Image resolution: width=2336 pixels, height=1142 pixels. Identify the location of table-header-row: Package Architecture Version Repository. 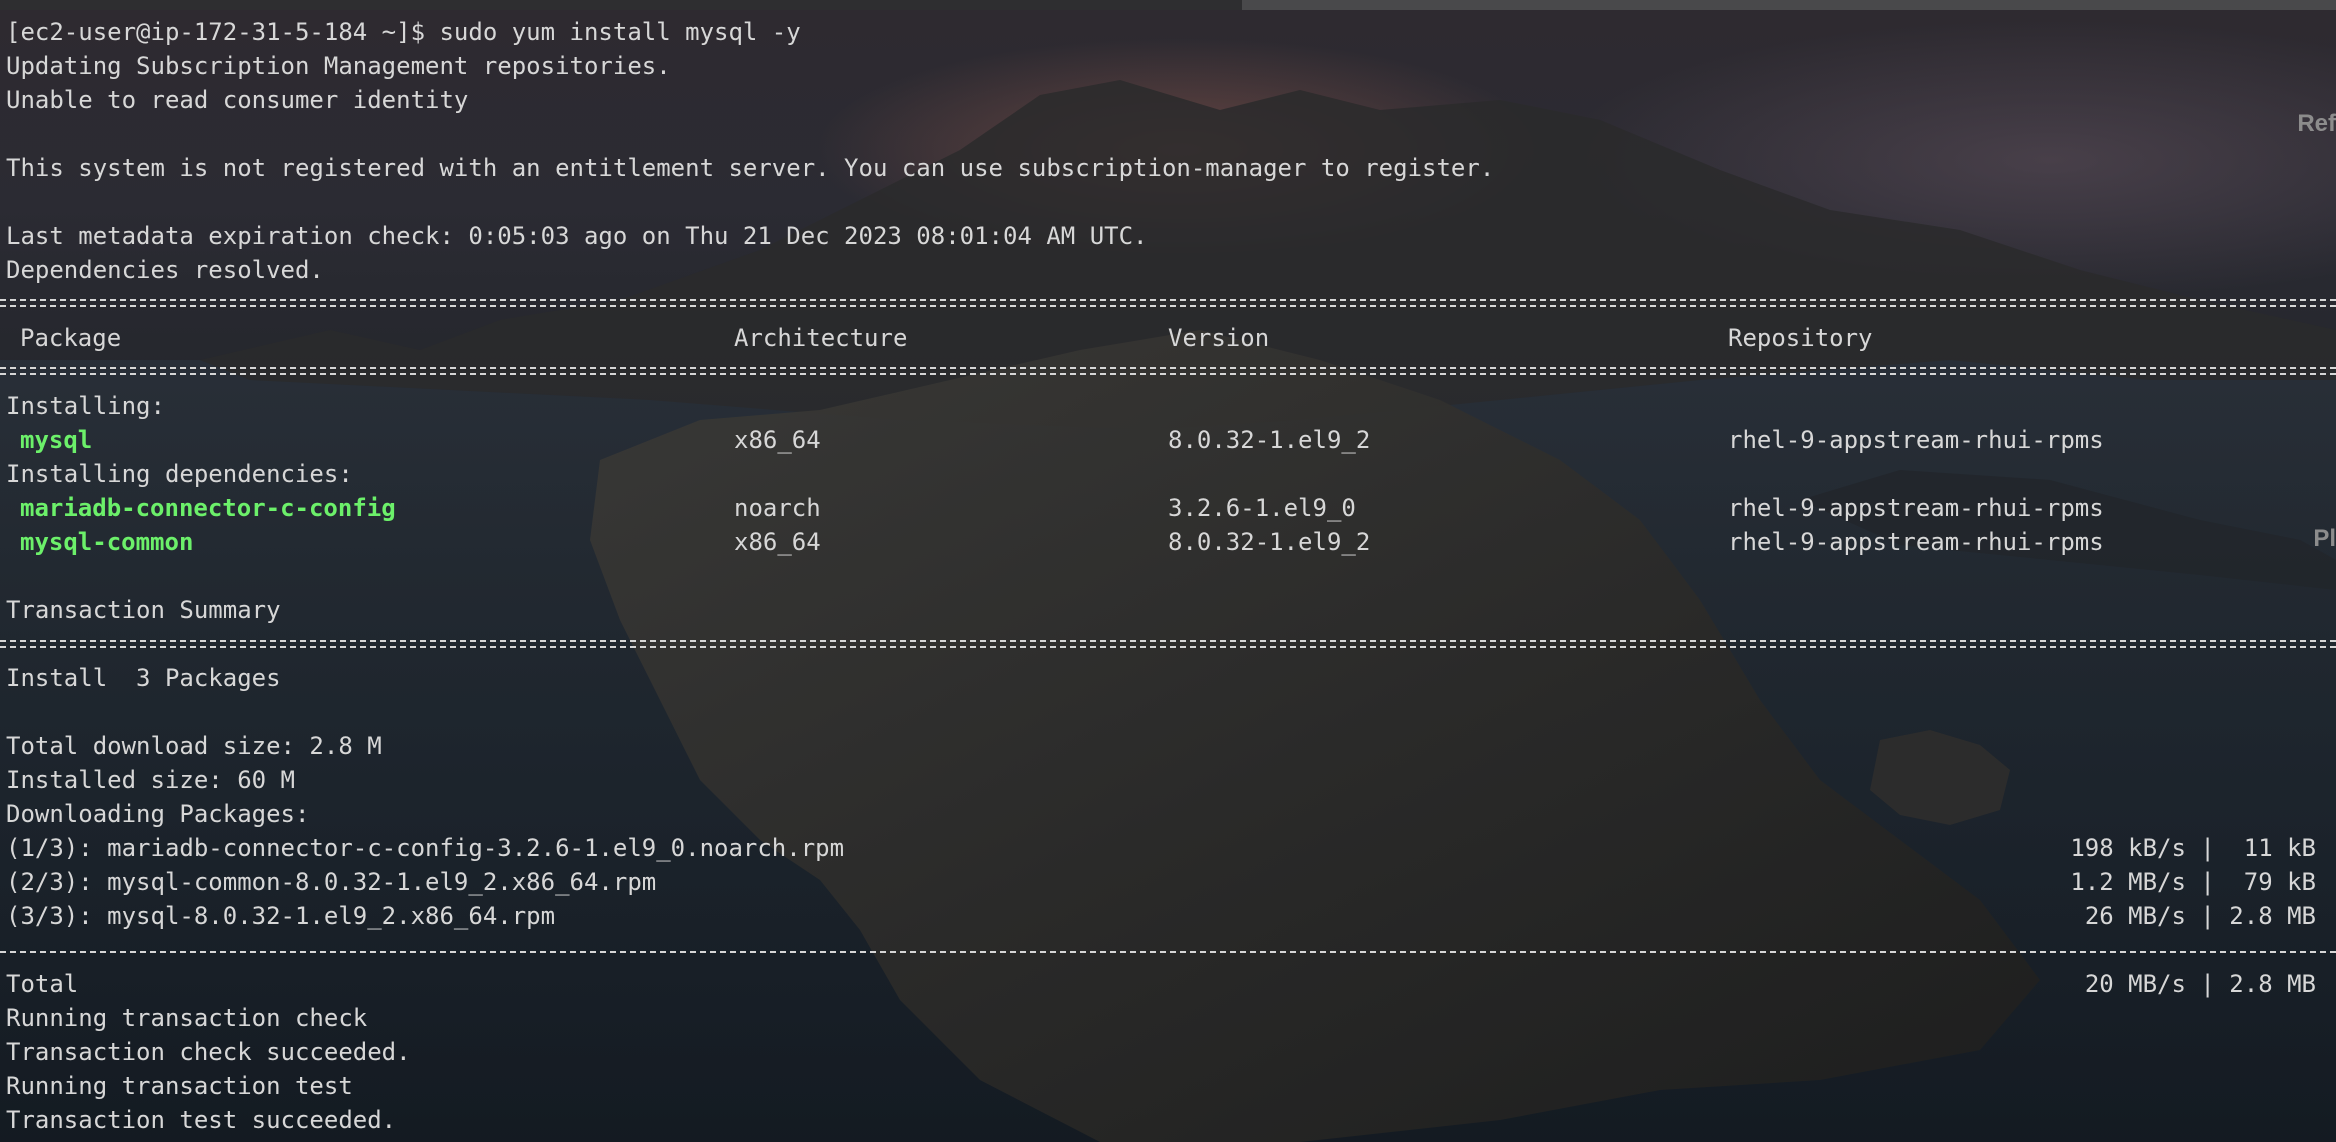
(1171, 338).